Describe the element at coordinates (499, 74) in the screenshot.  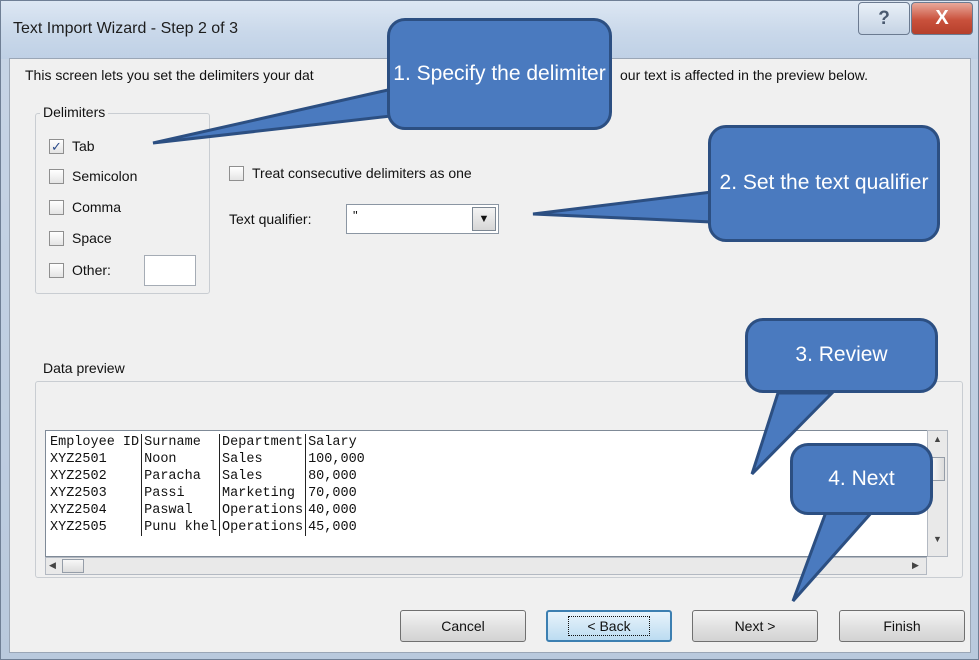
I see `callout-specify-delimiter: 1. Specify the delimiter` at that location.